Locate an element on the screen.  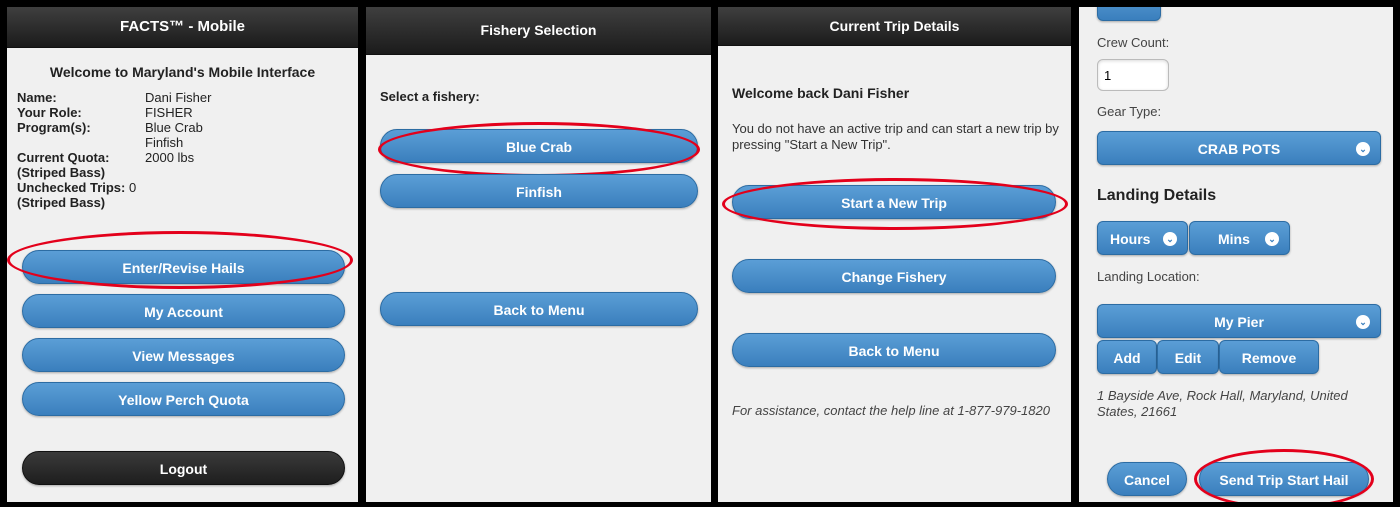
programs-label: Program(s): is located at coordinates (54, 127).